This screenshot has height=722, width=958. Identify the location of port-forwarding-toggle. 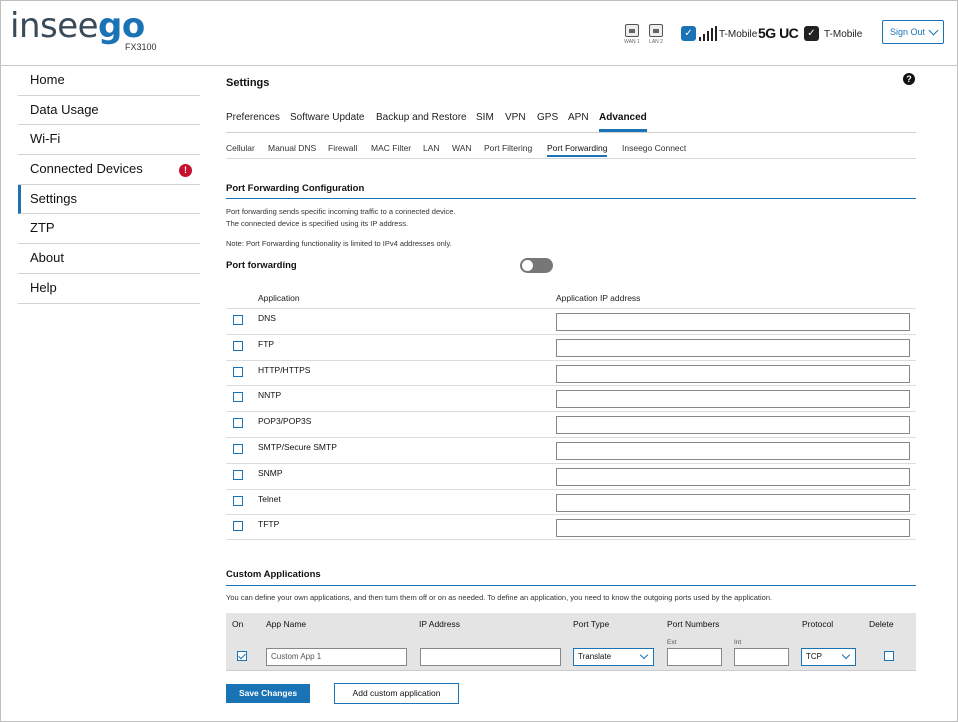
(536, 265).